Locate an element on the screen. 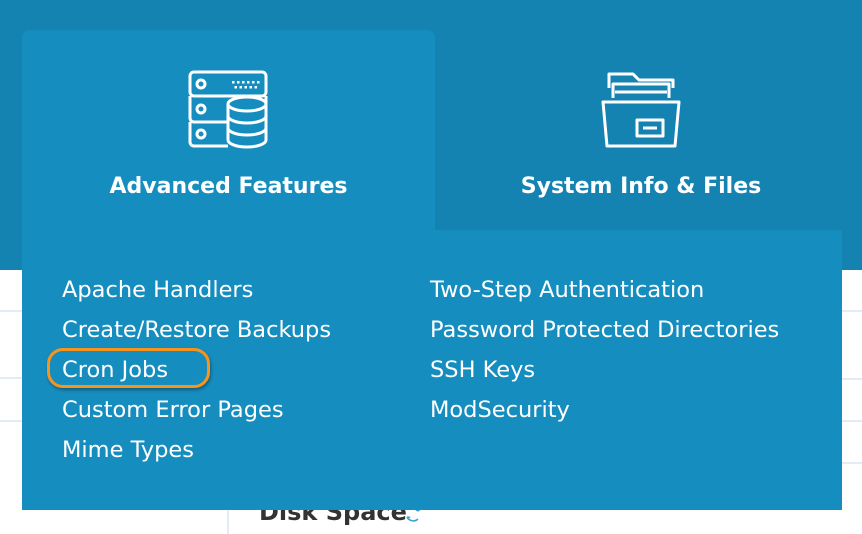 Image resolution: width=862 pixels, height=534 pixels. folder-files-icon is located at coordinates (641, 110).